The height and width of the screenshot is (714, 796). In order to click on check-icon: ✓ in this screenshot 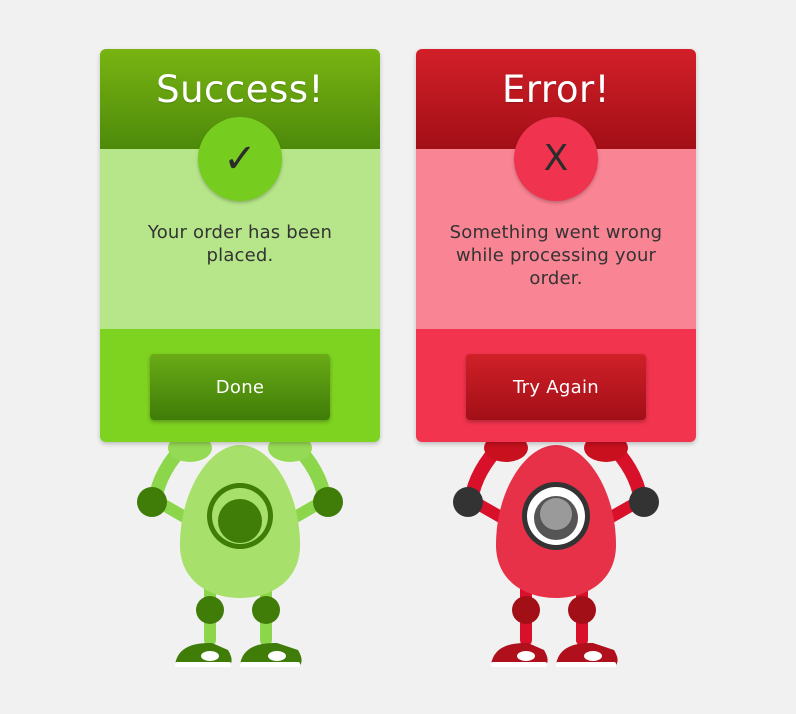, I will do `click(240, 159)`.